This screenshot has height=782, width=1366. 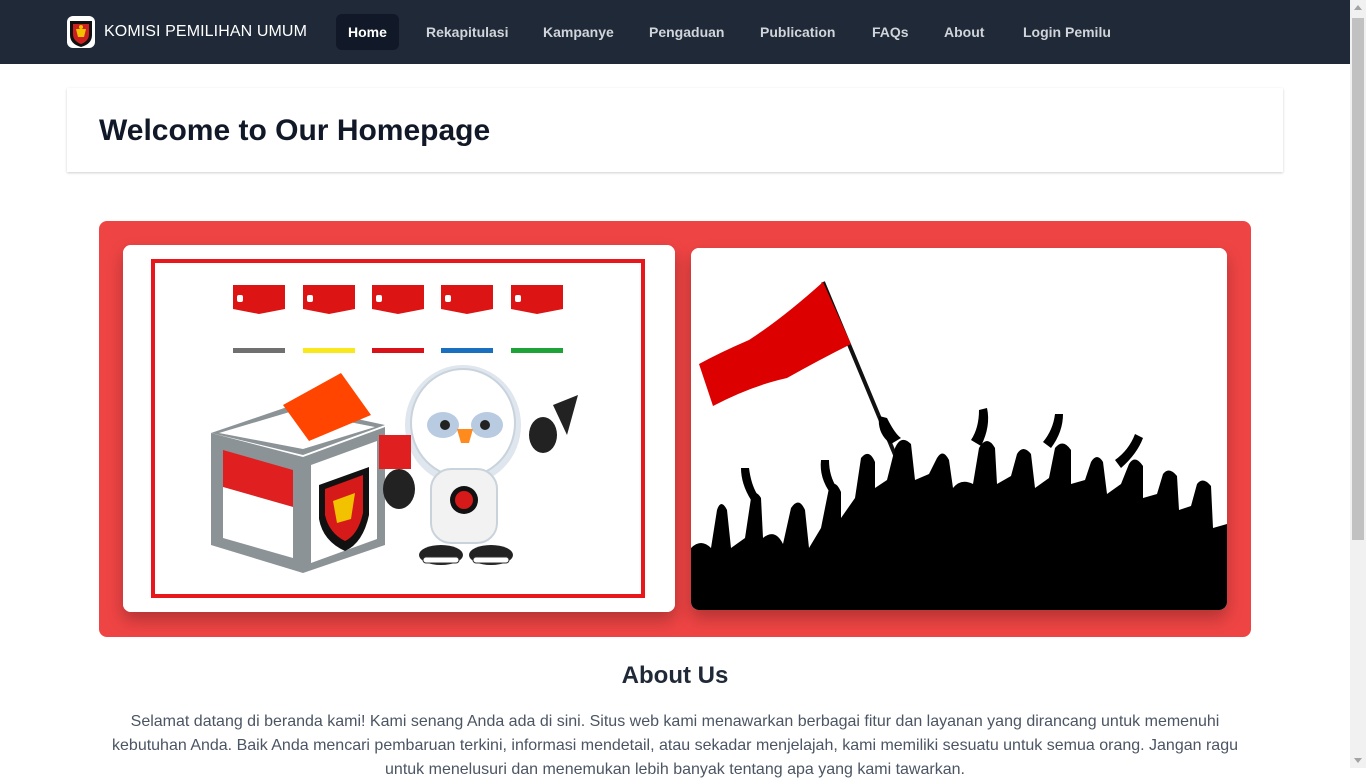 What do you see at coordinates (675, 130) in the screenshot?
I see `header-card: Welcome to Our Homepage` at bounding box center [675, 130].